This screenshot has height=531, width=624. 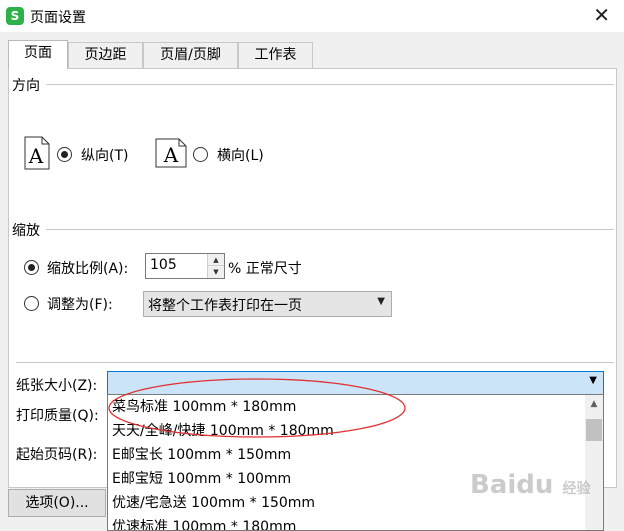 I want to click on scaling-group-label: 缩放, so click(x=29, y=230).